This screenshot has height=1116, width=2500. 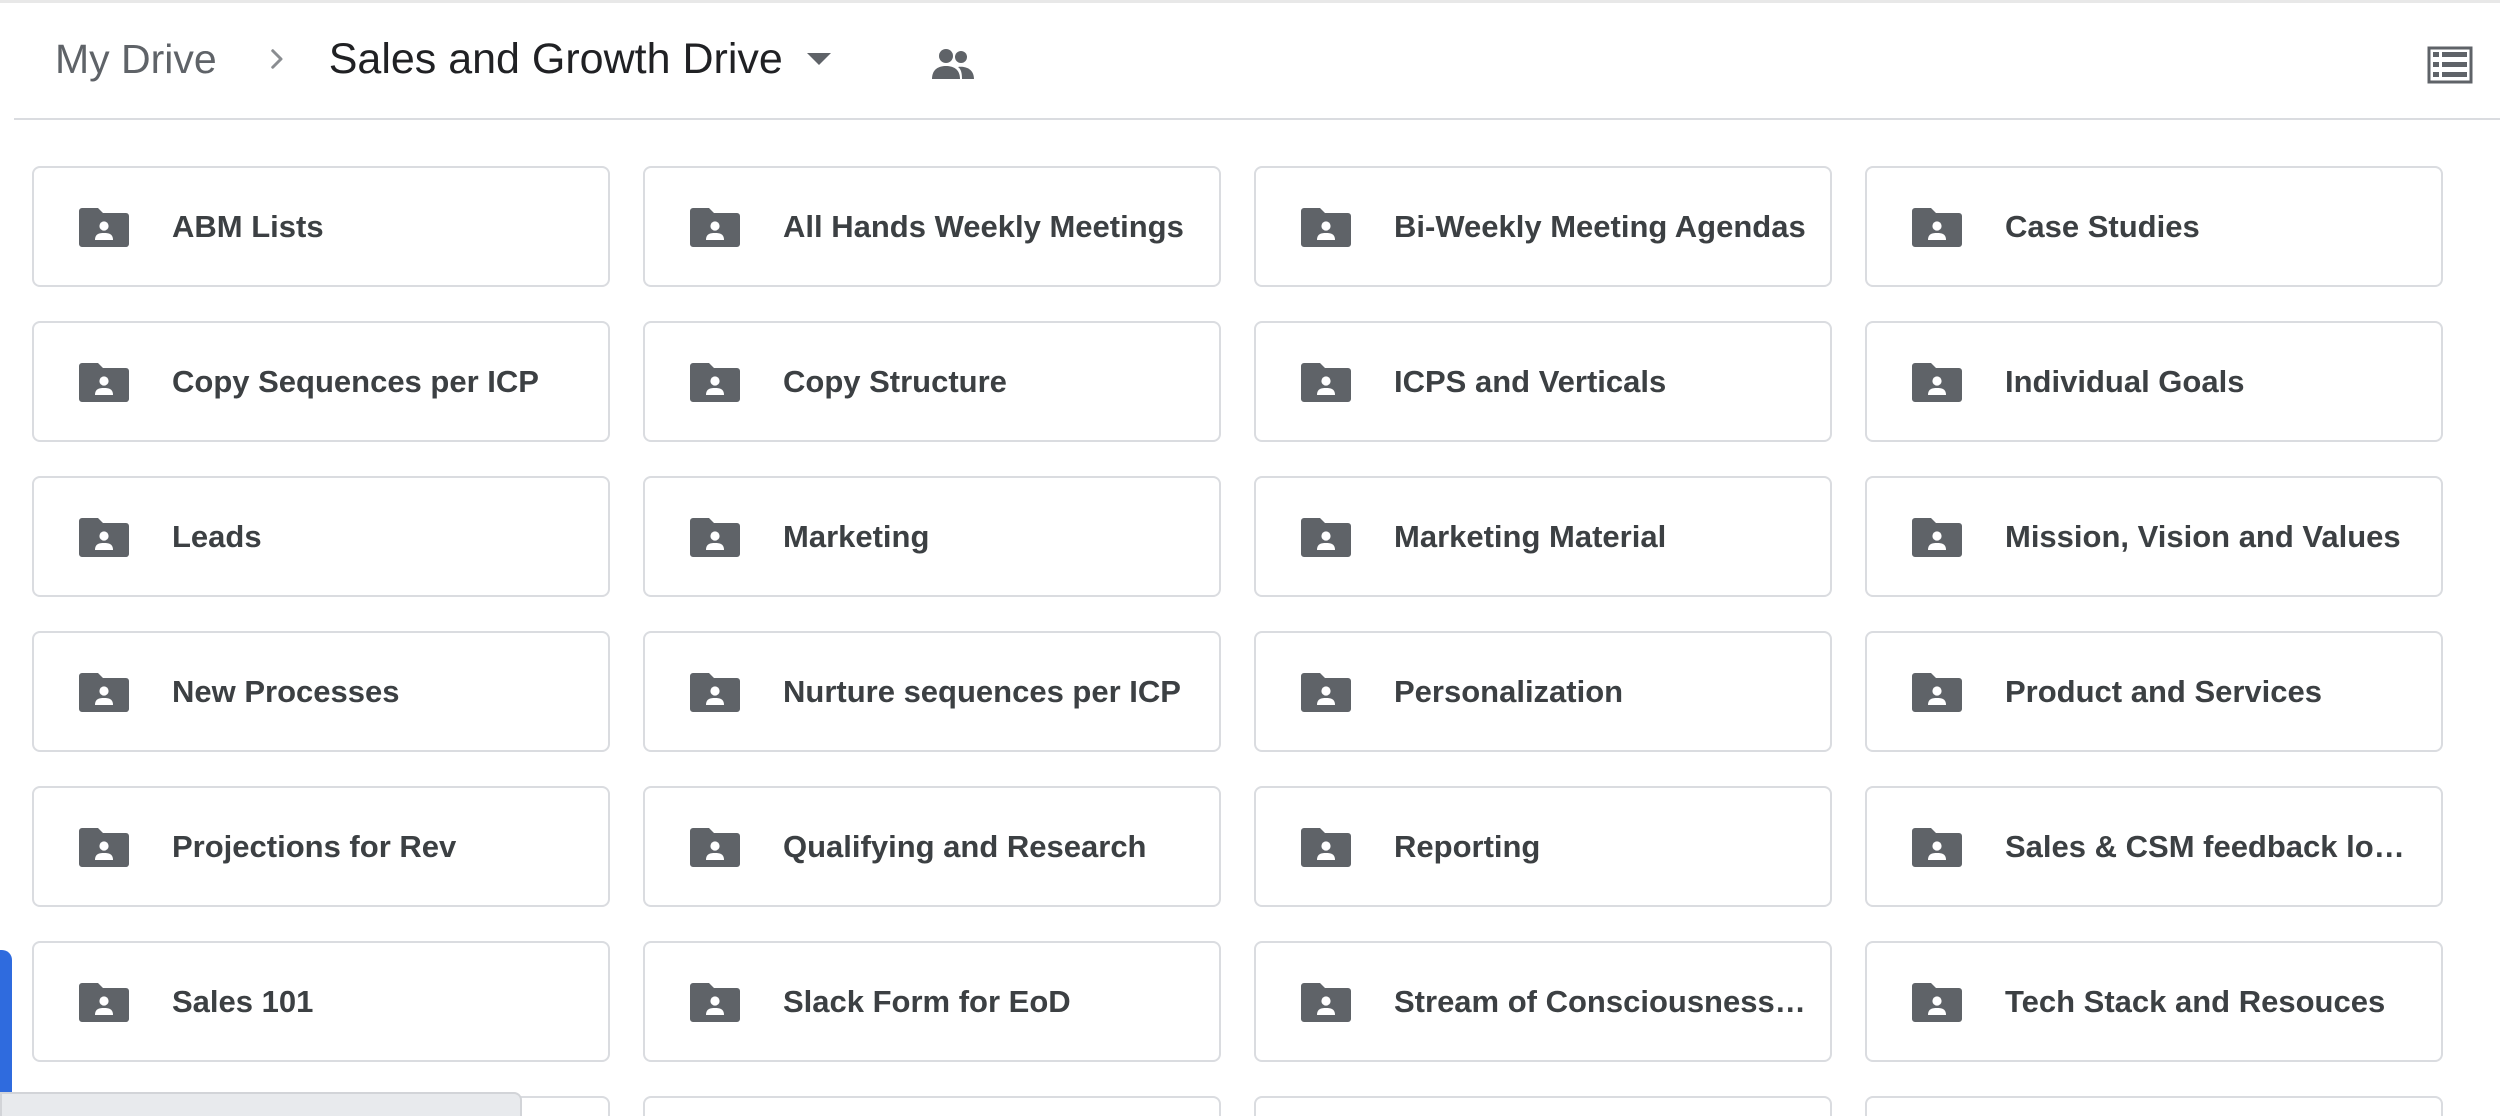 What do you see at coordinates (1543, 846) in the screenshot?
I see `folder-card: Reporting` at bounding box center [1543, 846].